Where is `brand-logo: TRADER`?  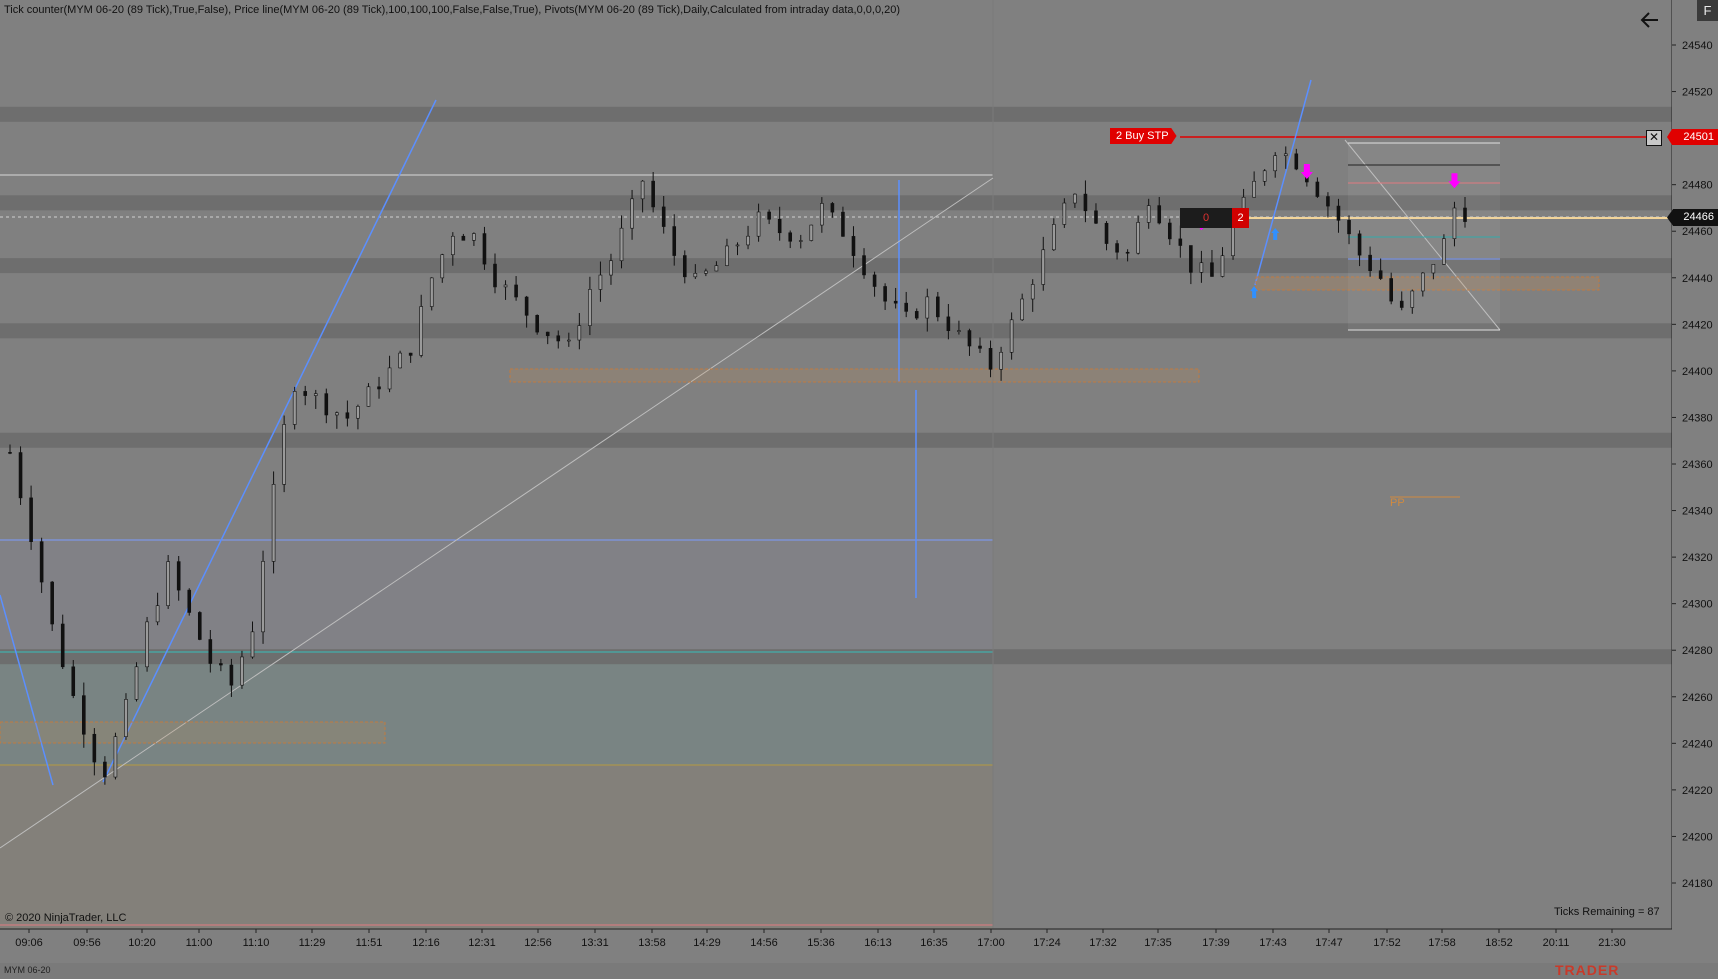
brand-logo: TRADER is located at coordinates (1587, 970).